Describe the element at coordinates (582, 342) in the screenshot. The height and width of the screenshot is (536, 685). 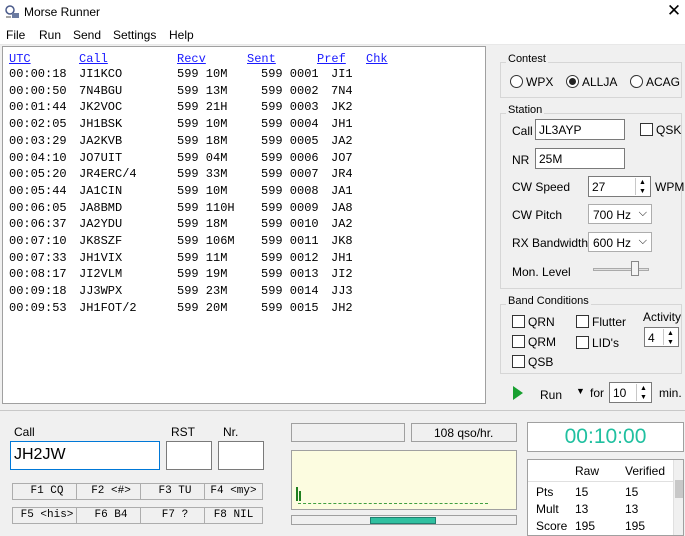
I see `lids-checkbox` at that location.